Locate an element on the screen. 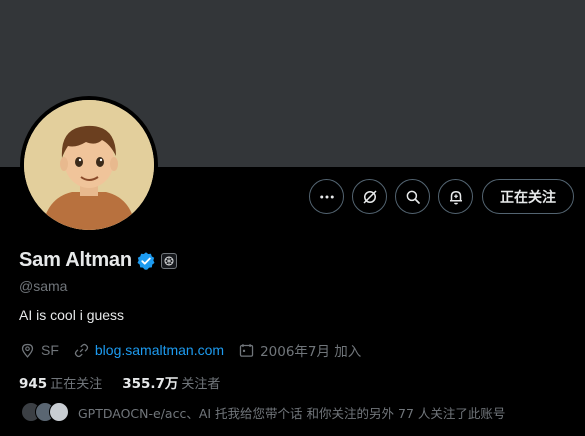 The image size is (585, 436). search-profile-button is located at coordinates (412, 196).